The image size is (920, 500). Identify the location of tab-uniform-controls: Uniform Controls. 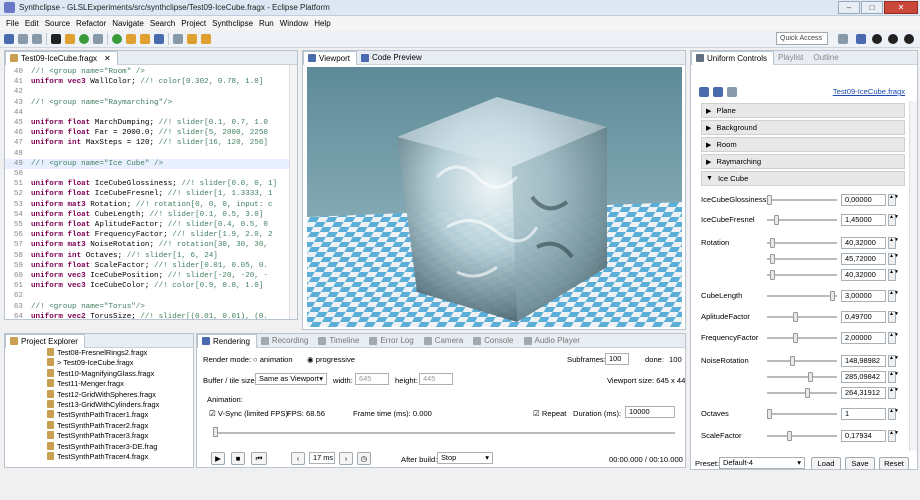
(733, 58).